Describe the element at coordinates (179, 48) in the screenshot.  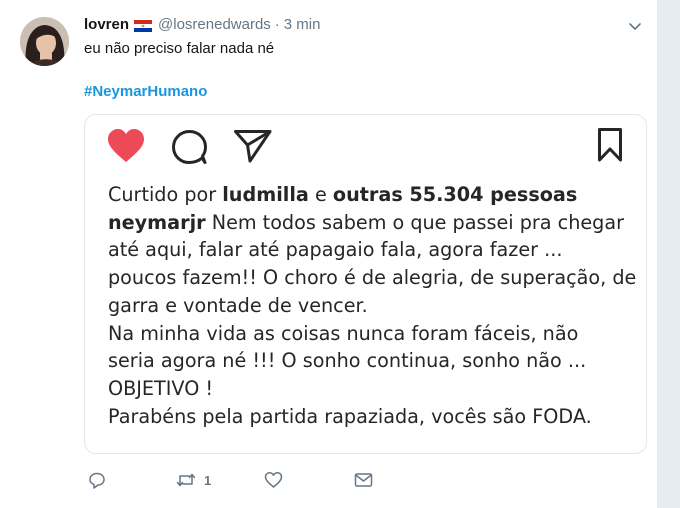
I see `tweet-text: eu não preciso falar nada né` at that location.